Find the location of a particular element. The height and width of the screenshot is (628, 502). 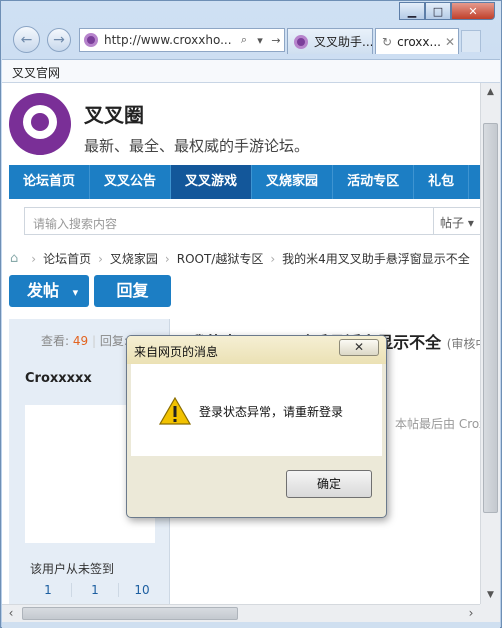

dialog-body: 登录状态异常，请重新登录 is located at coordinates (256, 410).